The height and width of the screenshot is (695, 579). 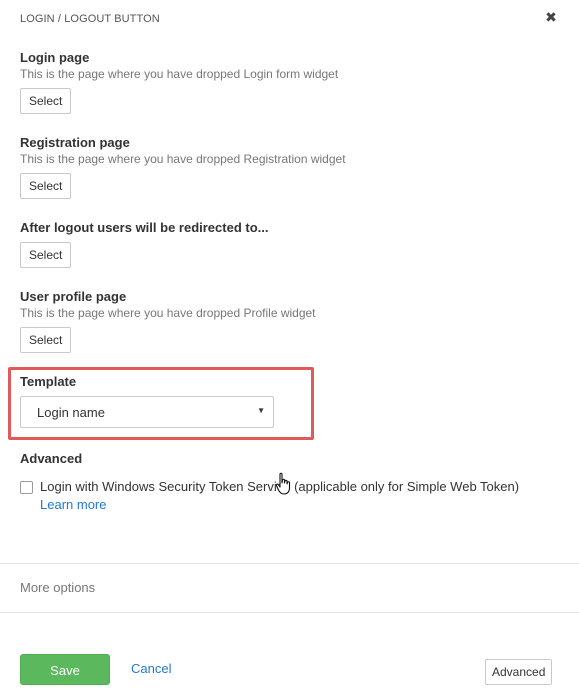 What do you see at coordinates (51, 458) in the screenshot?
I see `advanced-label: Advanced` at bounding box center [51, 458].